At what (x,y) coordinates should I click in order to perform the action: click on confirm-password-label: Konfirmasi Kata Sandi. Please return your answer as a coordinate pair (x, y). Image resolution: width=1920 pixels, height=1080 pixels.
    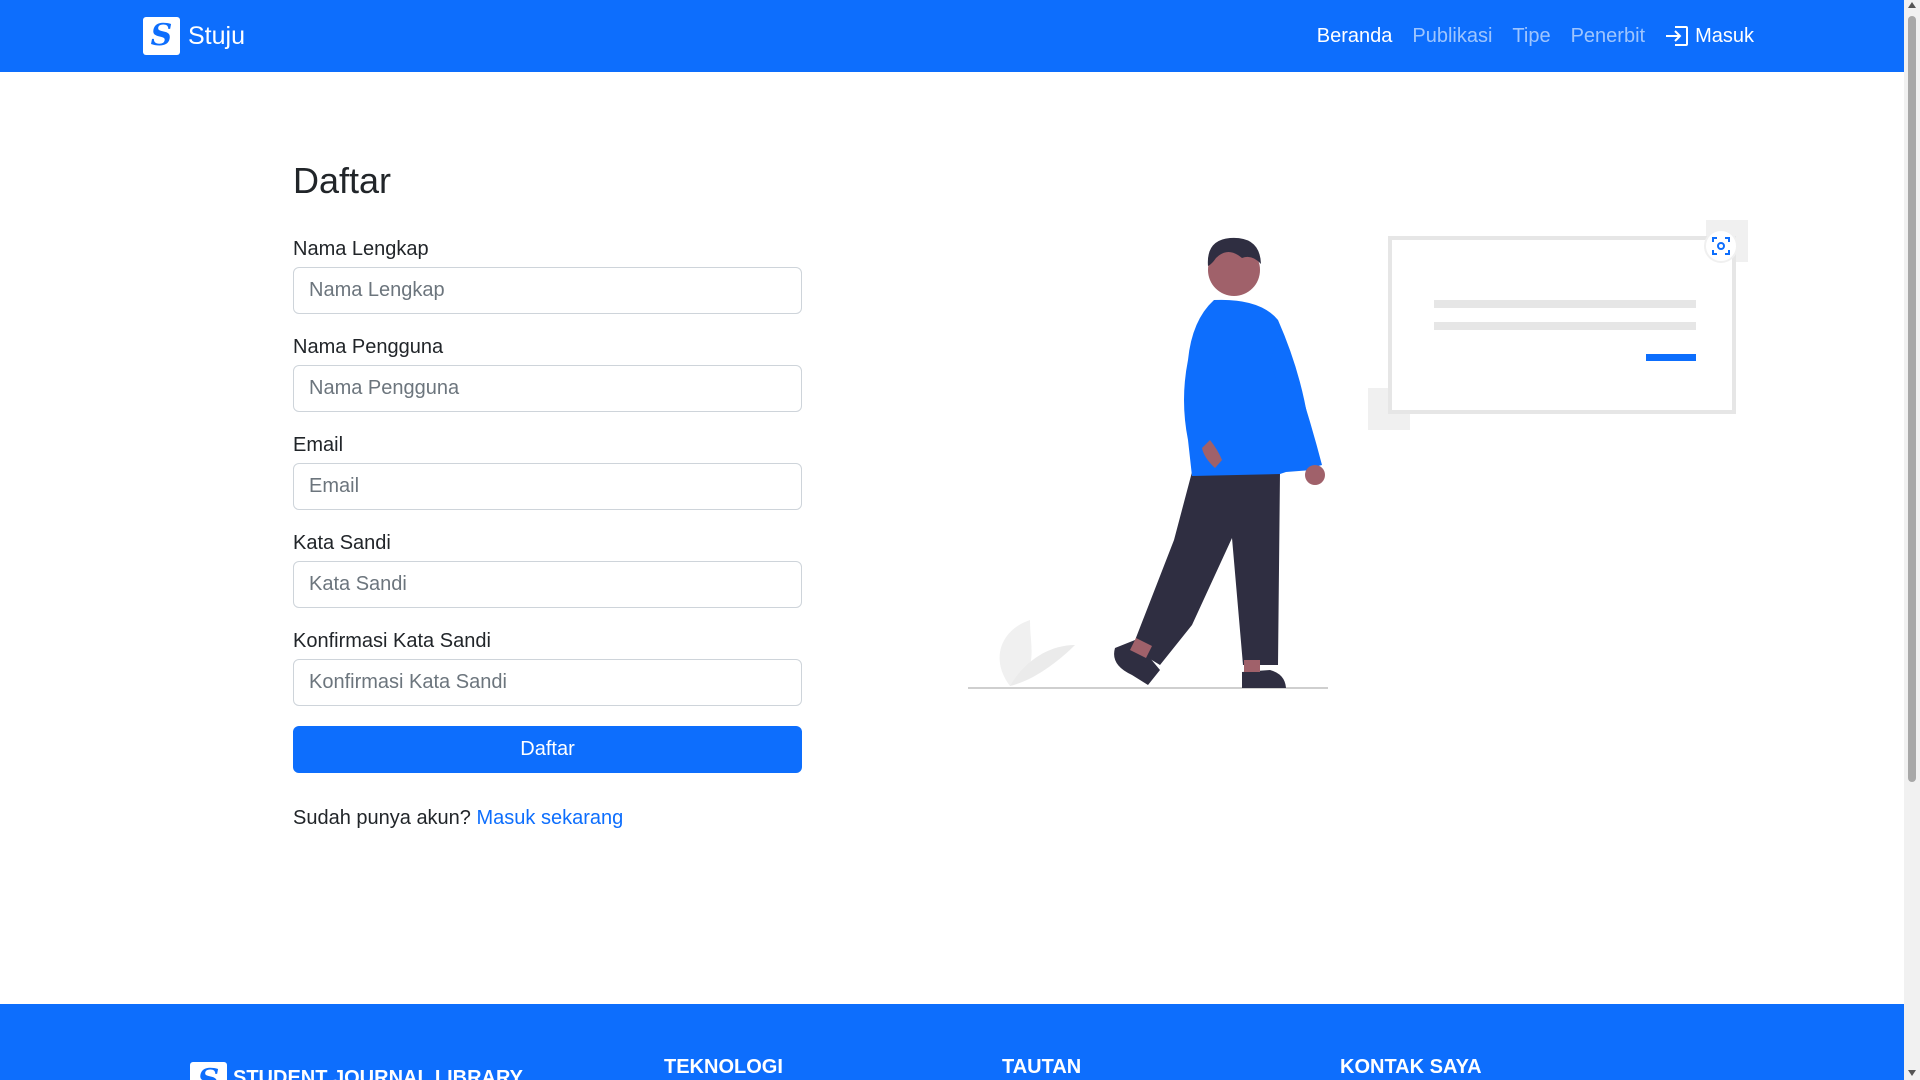
    Looking at the image, I should click on (392, 641).